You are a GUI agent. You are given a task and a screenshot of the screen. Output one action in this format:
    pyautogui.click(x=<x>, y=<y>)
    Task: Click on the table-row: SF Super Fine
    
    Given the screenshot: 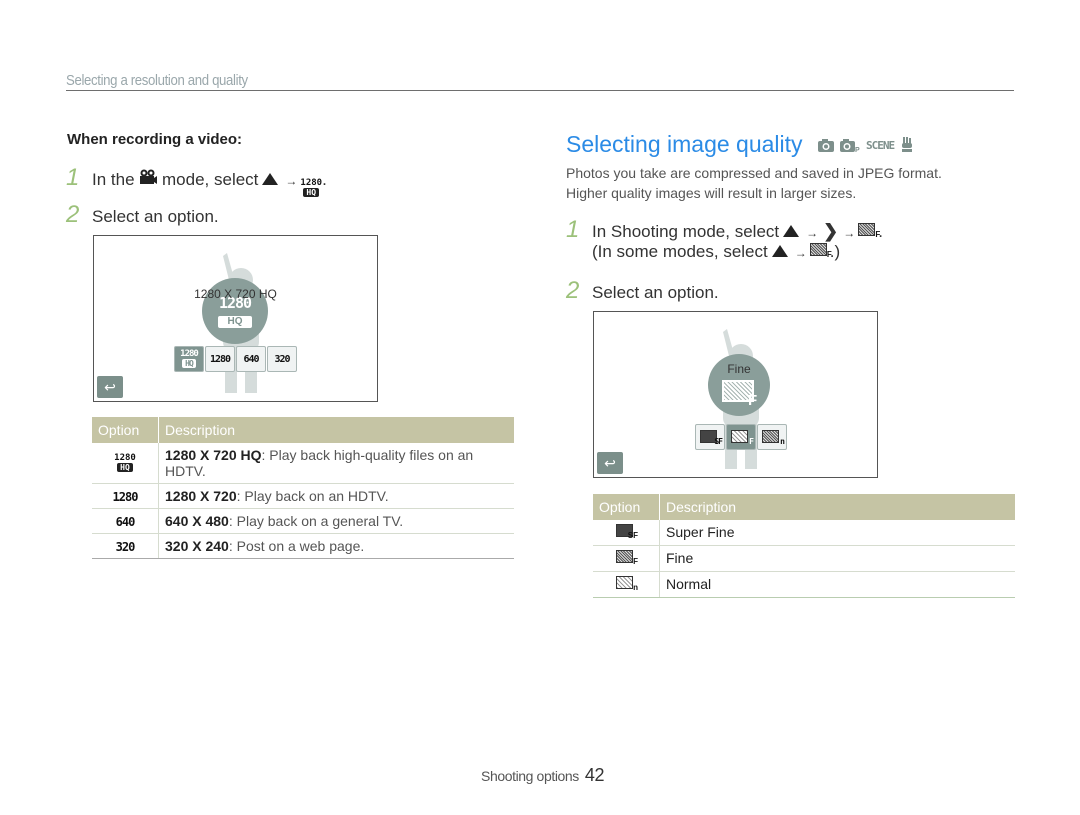 What is the action you would take?
    pyautogui.click(x=804, y=533)
    